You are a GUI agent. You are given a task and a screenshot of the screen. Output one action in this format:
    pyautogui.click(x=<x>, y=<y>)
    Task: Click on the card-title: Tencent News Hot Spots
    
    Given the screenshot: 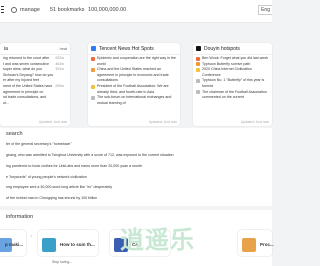 What is the action you would take?
    pyautogui.click(x=126, y=48)
    